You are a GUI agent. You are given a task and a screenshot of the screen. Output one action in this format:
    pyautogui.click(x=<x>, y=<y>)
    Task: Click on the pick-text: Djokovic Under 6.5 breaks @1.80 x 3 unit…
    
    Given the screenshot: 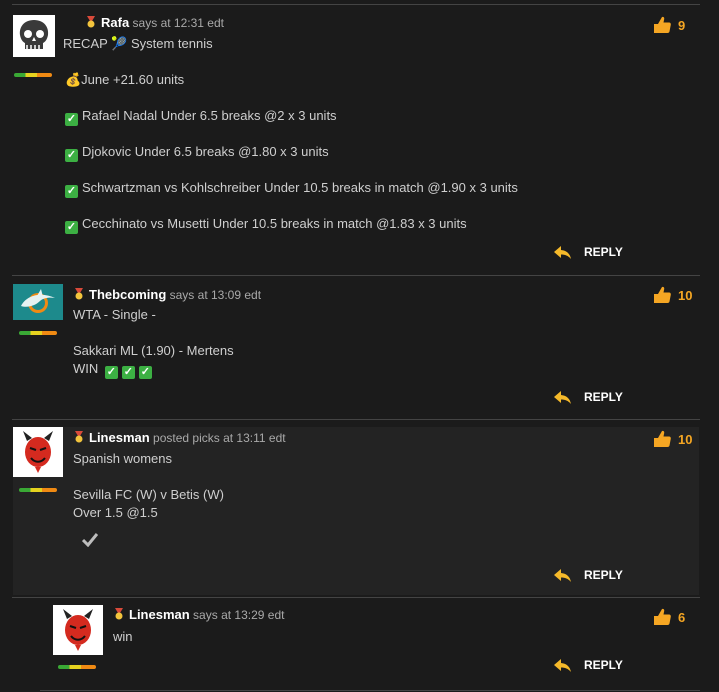 What is the action you would take?
    pyautogui.click(x=205, y=151)
    